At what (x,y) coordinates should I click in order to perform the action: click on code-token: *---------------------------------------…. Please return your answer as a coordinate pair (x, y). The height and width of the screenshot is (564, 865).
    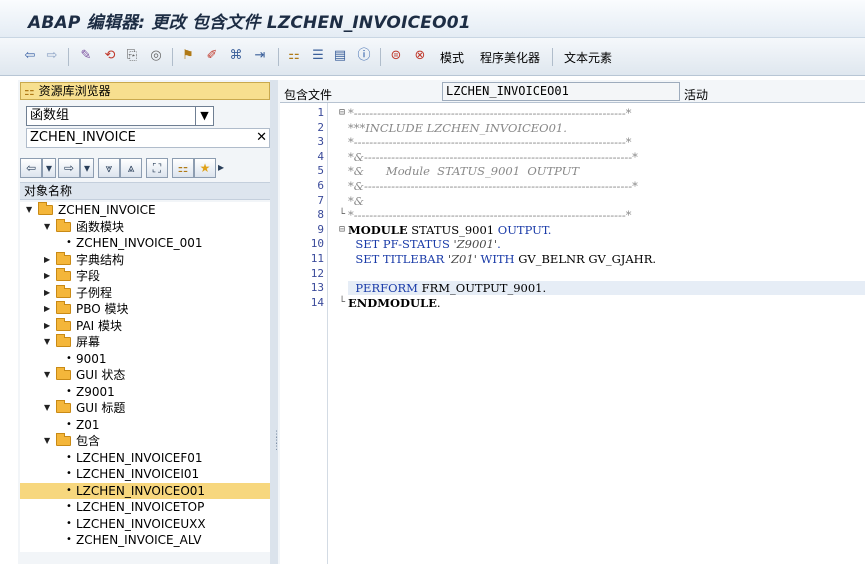
    Looking at the image, I should click on (490, 113).